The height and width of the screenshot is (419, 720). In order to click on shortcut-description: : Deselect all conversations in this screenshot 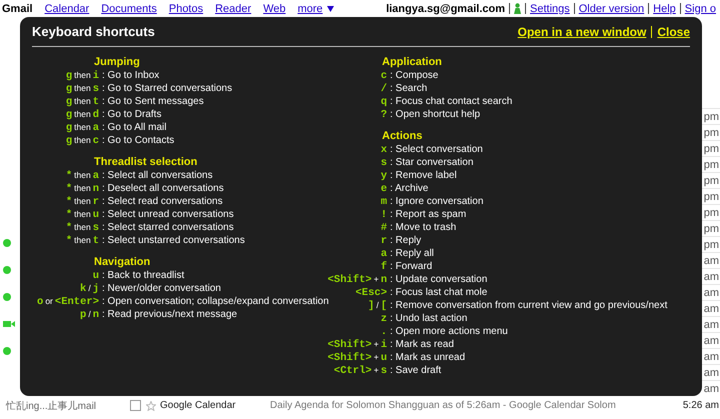, I will do `click(163, 188)`.